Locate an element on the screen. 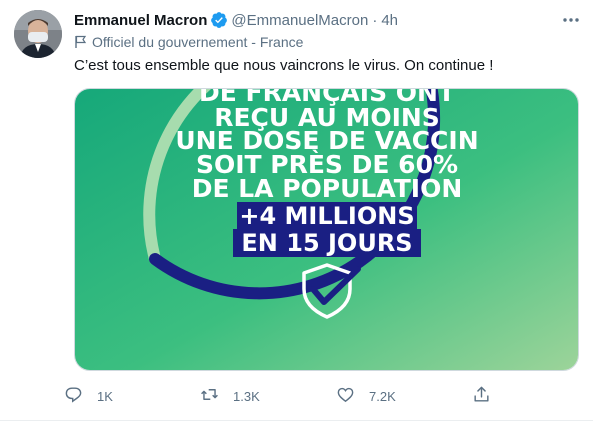 The height and width of the screenshot is (421, 593). share-button is located at coordinates (481, 396).